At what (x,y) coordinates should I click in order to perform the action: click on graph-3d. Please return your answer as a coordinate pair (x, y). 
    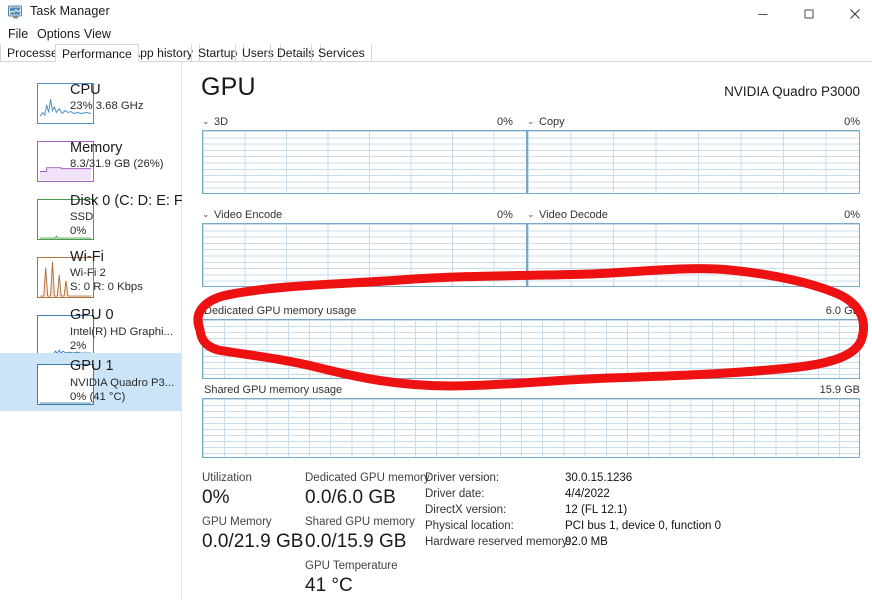
    Looking at the image, I should click on (364, 162).